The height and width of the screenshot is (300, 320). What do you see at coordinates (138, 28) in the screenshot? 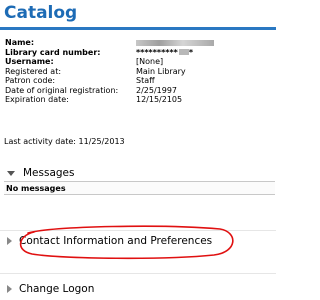
I see `title-rule` at bounding box center [138, 28].